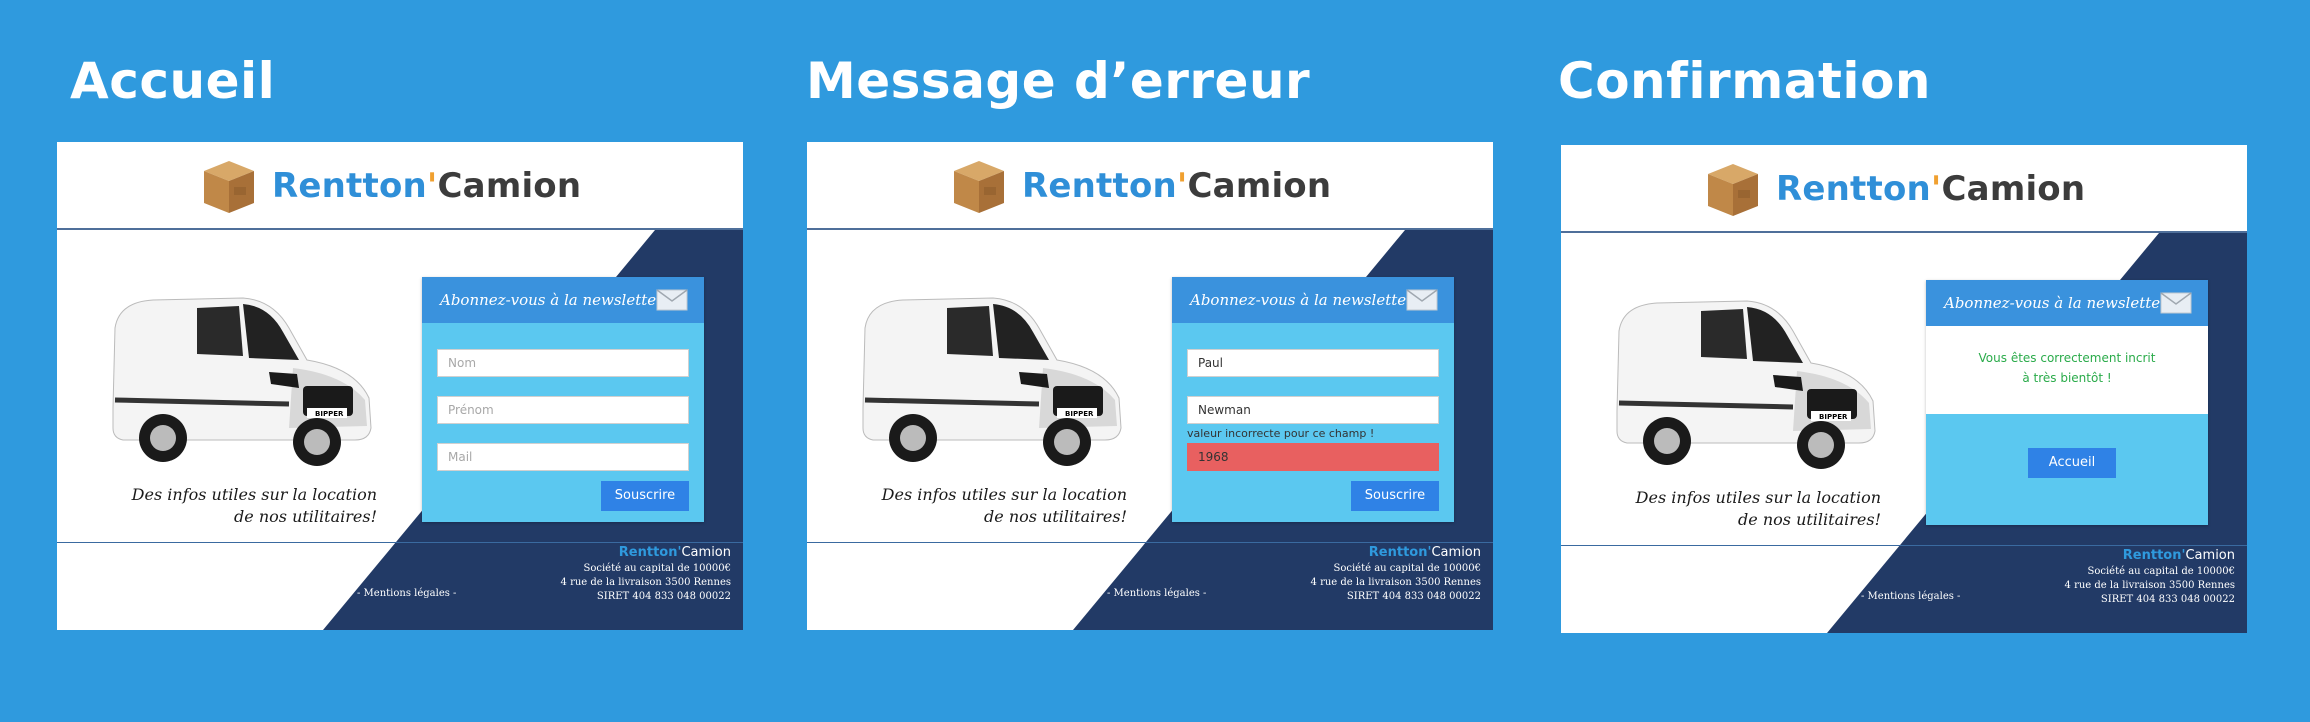 The image size is (2310, 722). I want to click on panel-title-erreur: Message d’erreur, so click(1058, 81).